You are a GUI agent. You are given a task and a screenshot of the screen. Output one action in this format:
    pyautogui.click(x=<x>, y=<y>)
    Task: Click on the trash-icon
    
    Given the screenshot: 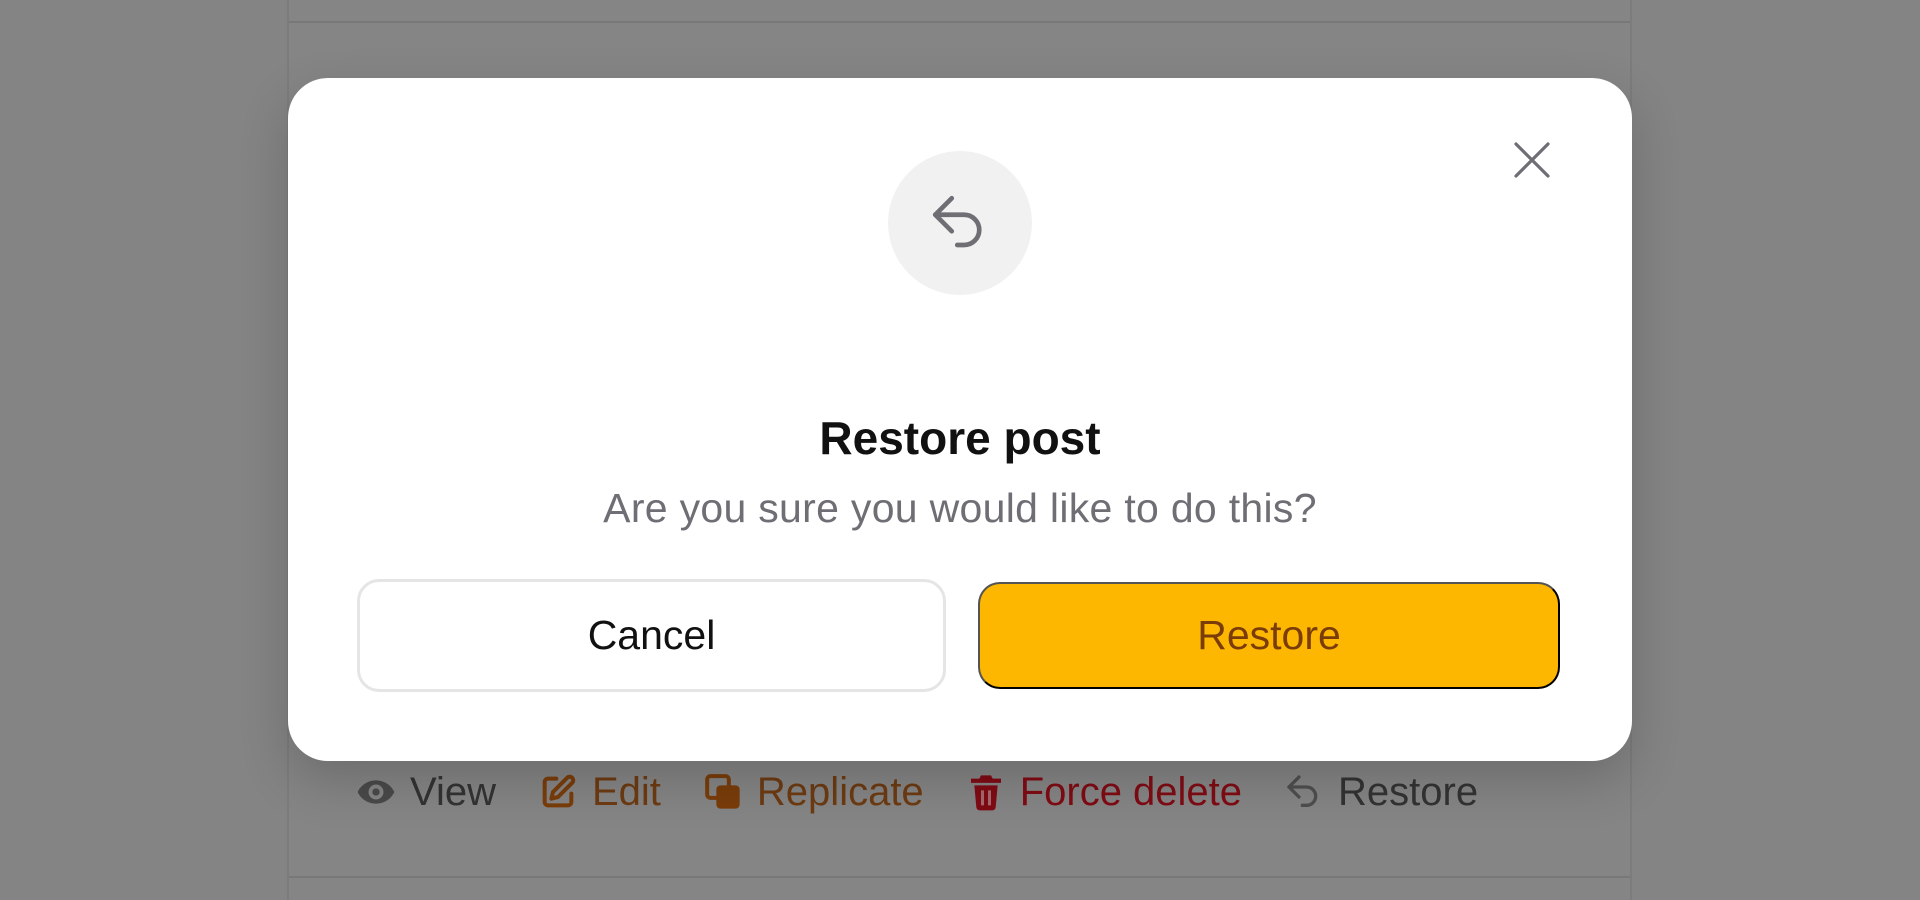 What is the action you would take?
    pyautogui.click(x=985, y=793)
    